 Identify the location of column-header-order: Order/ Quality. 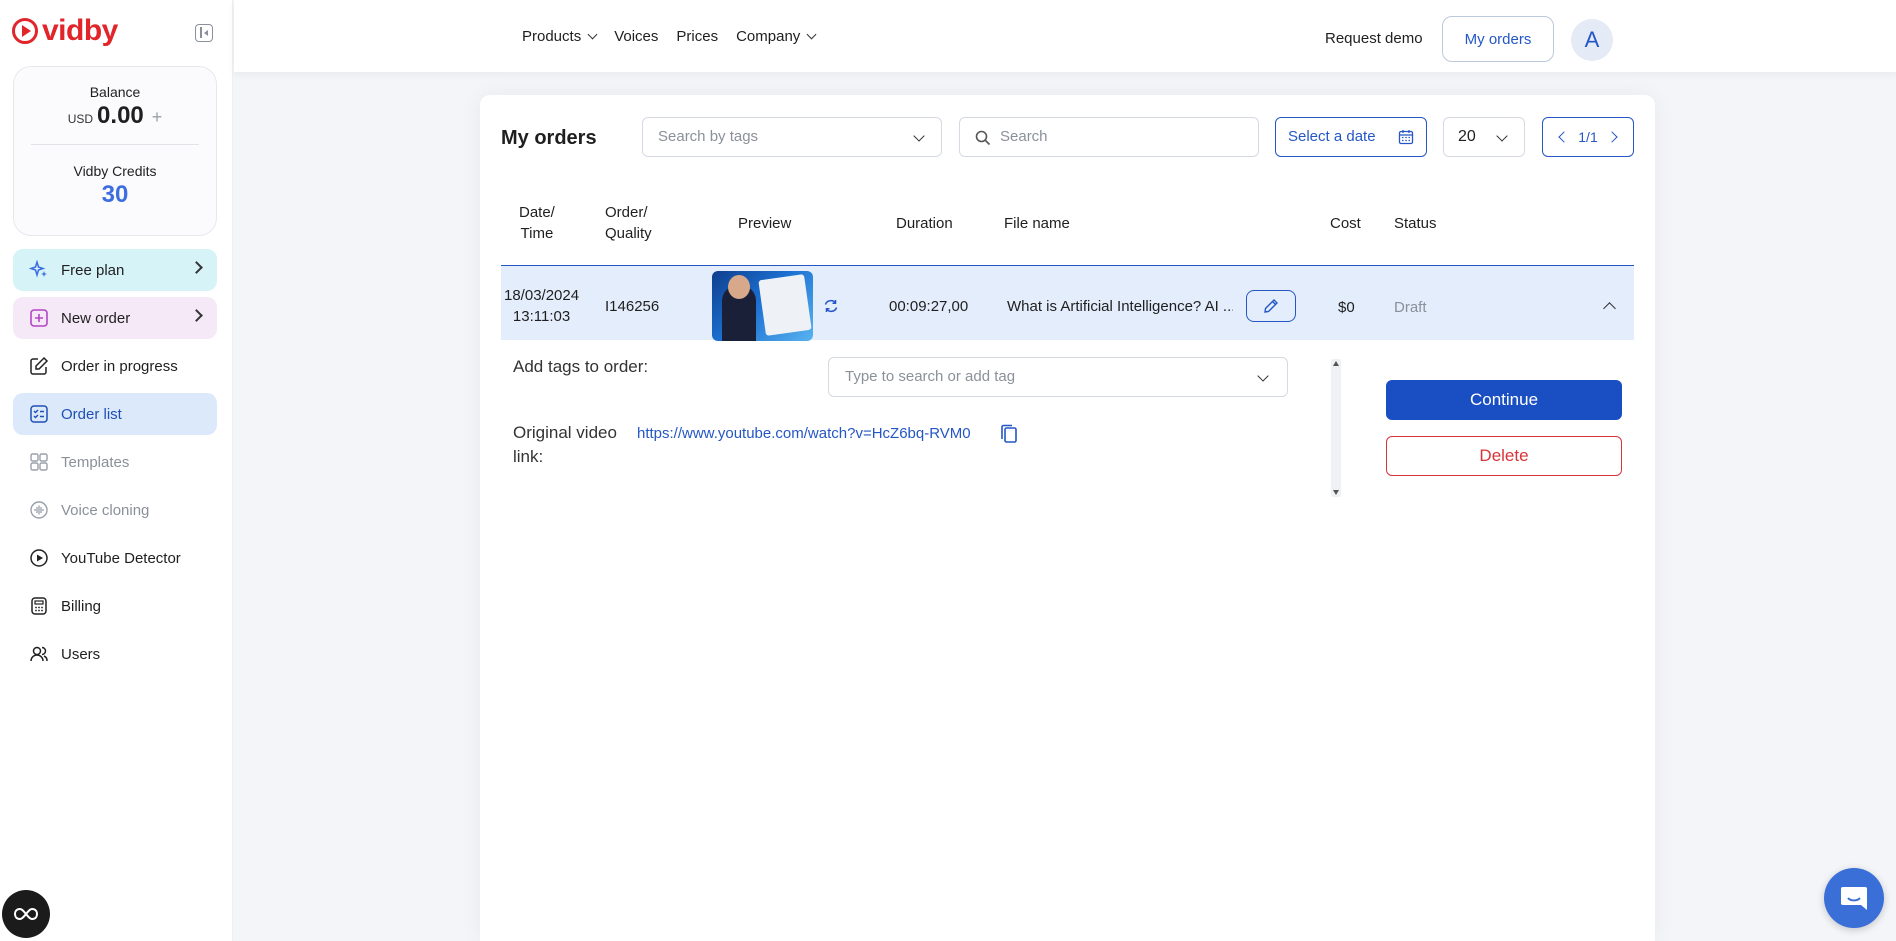
(628, 223).